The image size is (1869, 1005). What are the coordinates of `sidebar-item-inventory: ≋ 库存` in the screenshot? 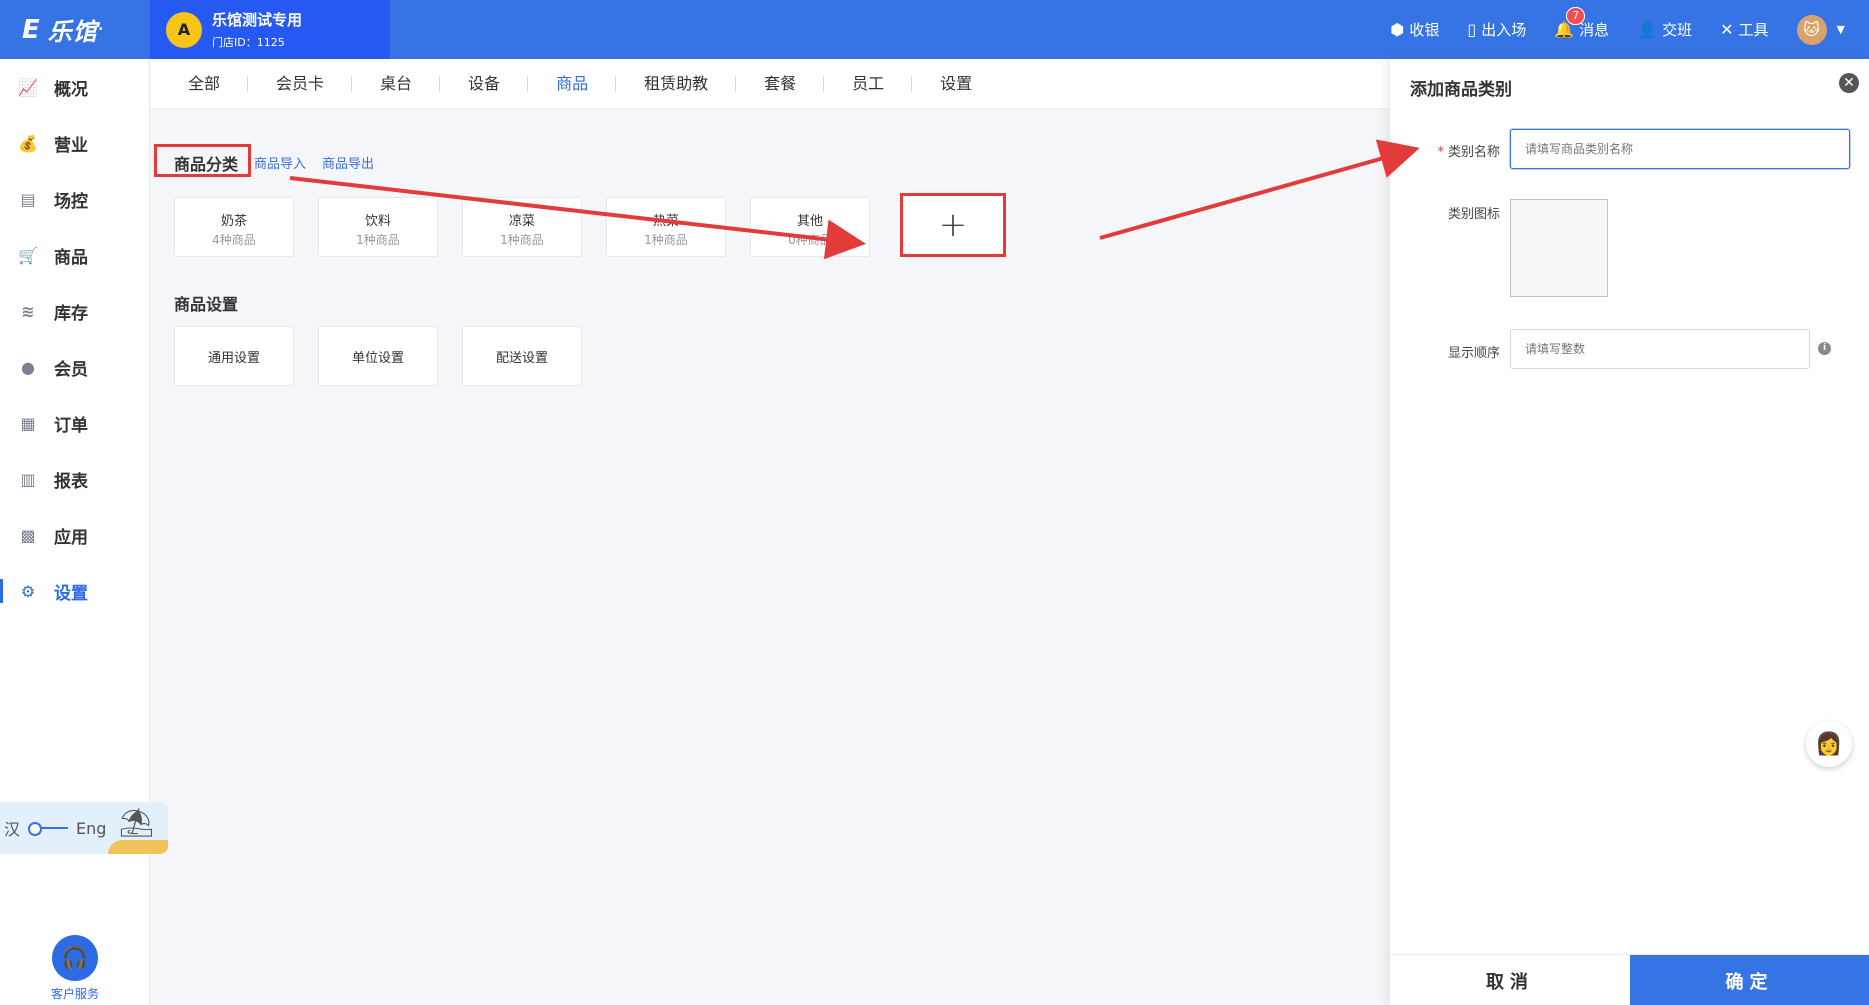 It's located at (74, 311).